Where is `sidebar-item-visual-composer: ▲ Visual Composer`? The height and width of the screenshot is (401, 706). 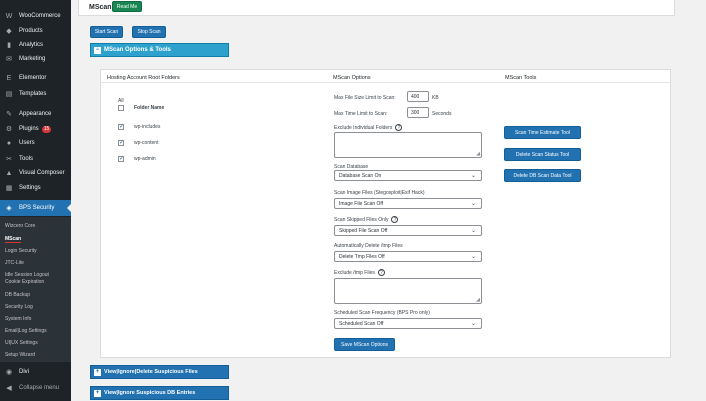 sidebar-item-visual-composer: ▲ Visual Composer is located at coordinates (35, 173).